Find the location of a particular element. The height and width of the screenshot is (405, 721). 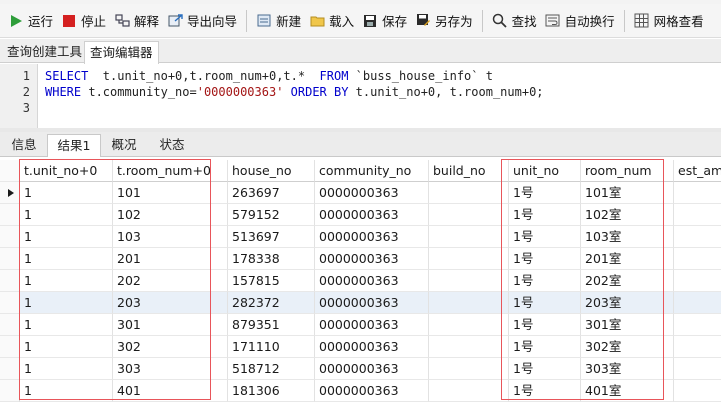

table-row: 1 302 171110 0000000363 1号 302室 is located at coordinates (360, 347).